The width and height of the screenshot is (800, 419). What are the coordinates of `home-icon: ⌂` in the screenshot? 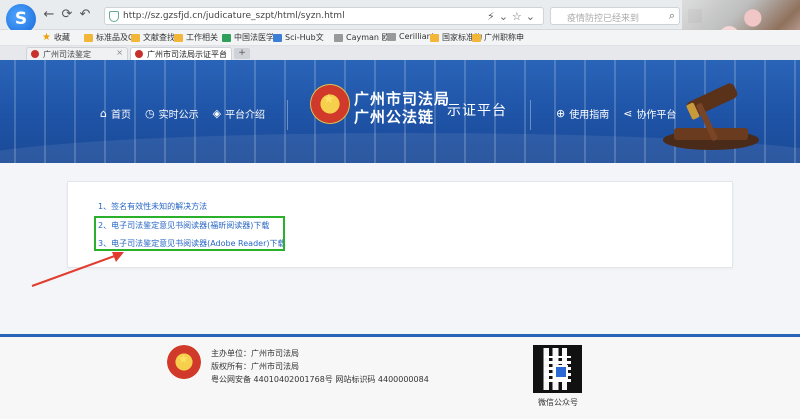 It's located at (103, 113).